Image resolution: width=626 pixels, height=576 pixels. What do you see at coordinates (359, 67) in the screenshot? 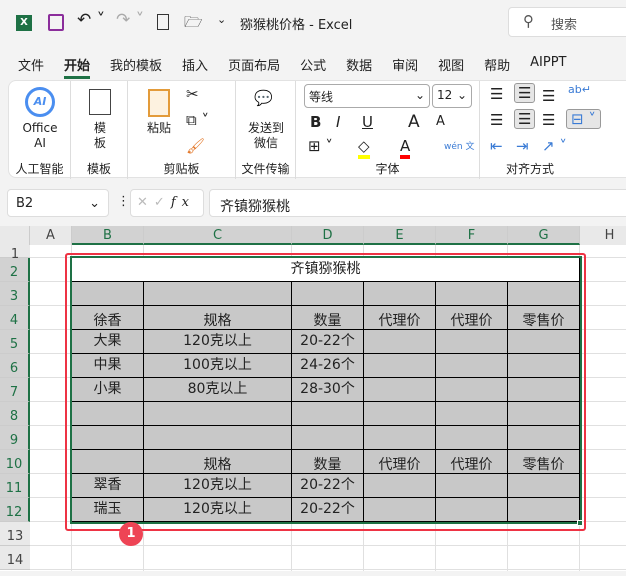
I see `tab-data: 数据` at bounding box center [359, 67].